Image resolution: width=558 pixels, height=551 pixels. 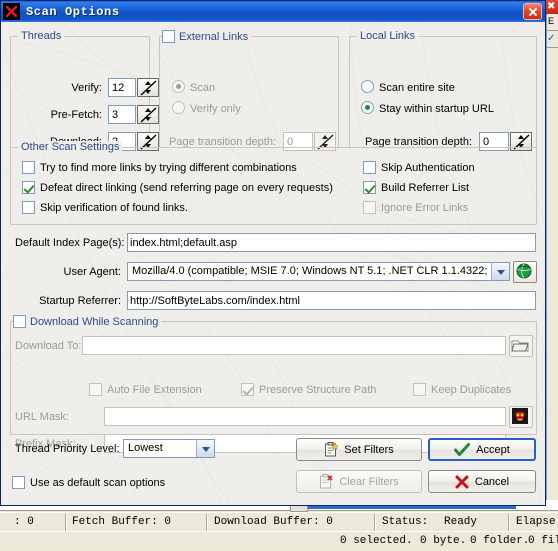 What do you see at coordinates (318, 390) in the screenshot?
I see `preserve-structure-path-label: Preserve Structure Path` at bounding box center [318, 390].